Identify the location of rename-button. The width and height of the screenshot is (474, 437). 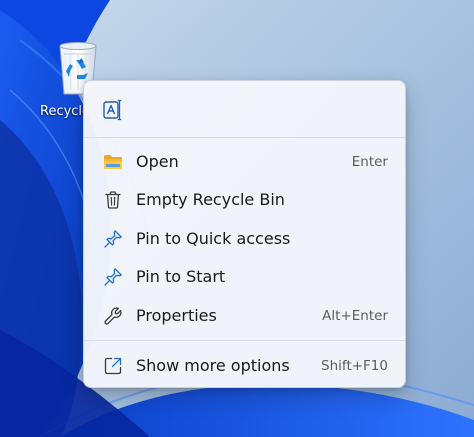
(113, 110).